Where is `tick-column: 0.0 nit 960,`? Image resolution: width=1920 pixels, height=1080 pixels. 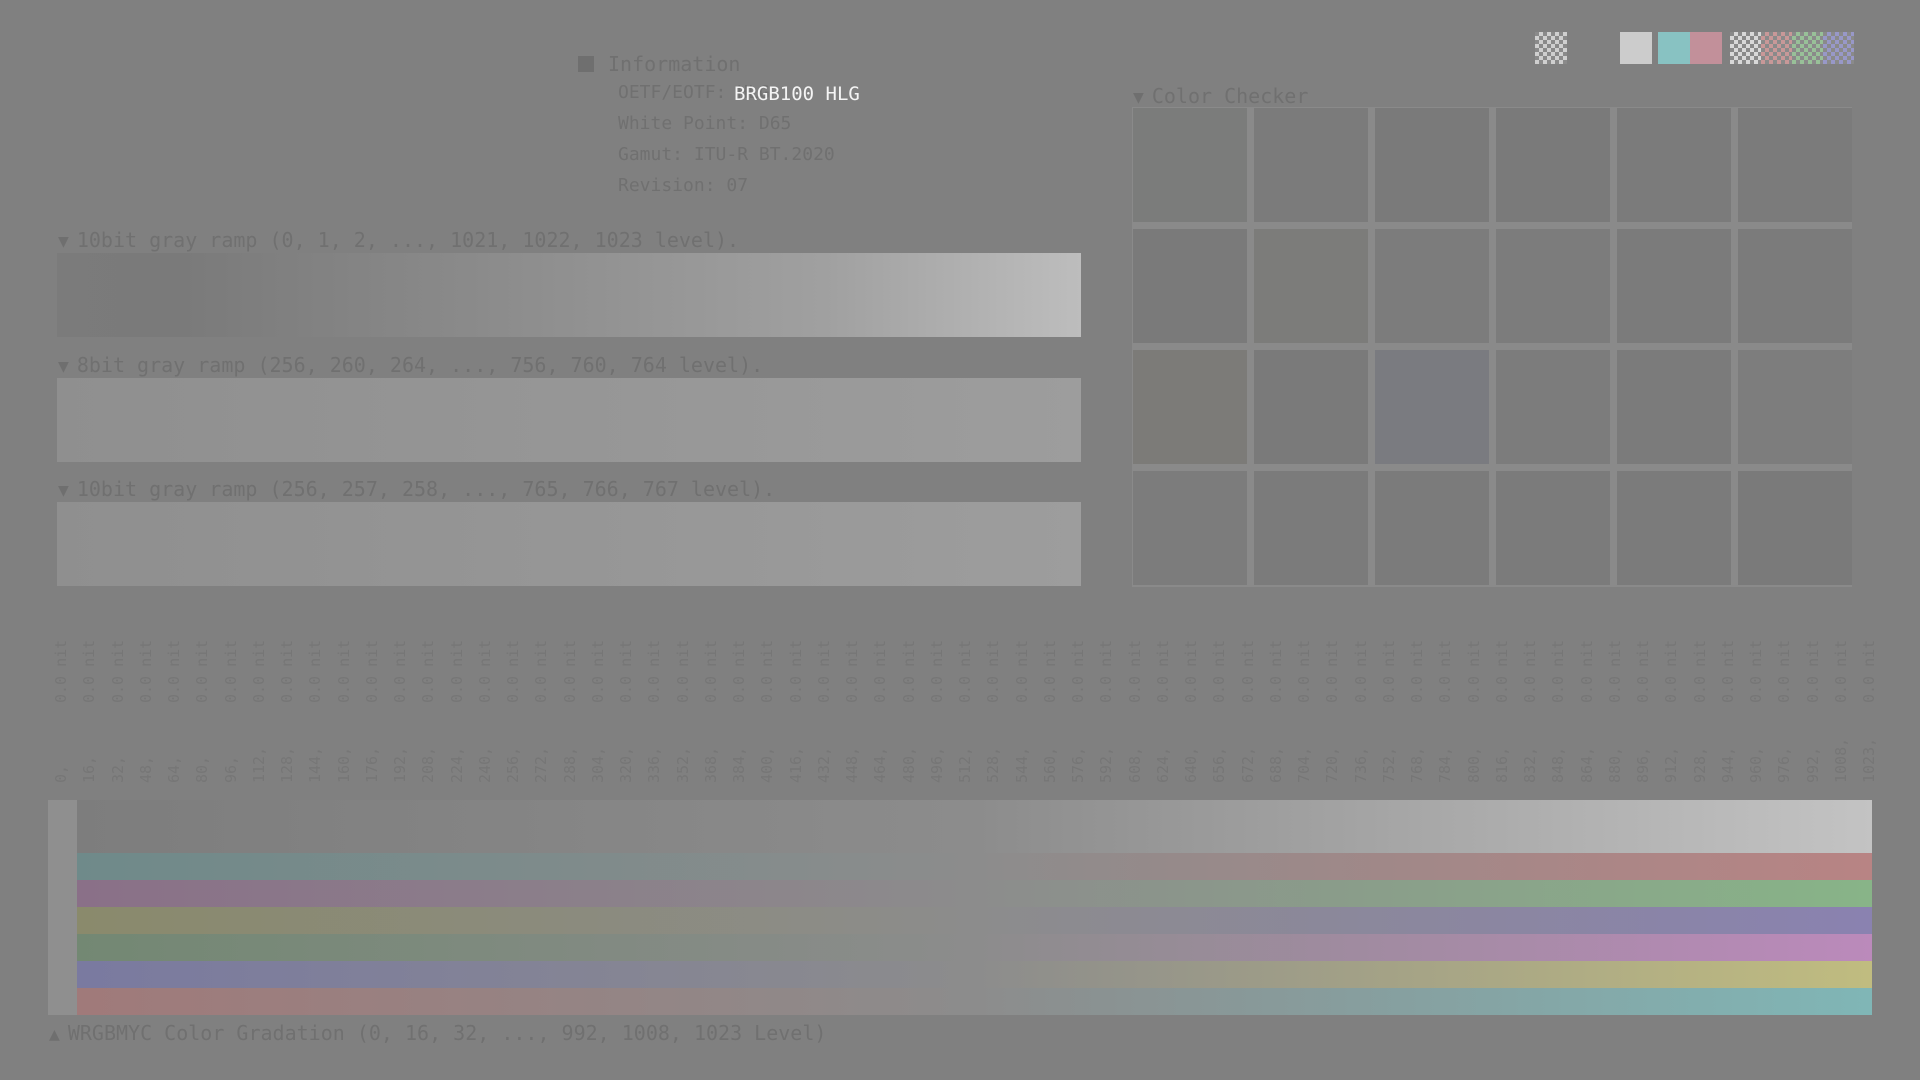 tick-column: 0.0 nit 960, is located at coordinates (1756, 705).